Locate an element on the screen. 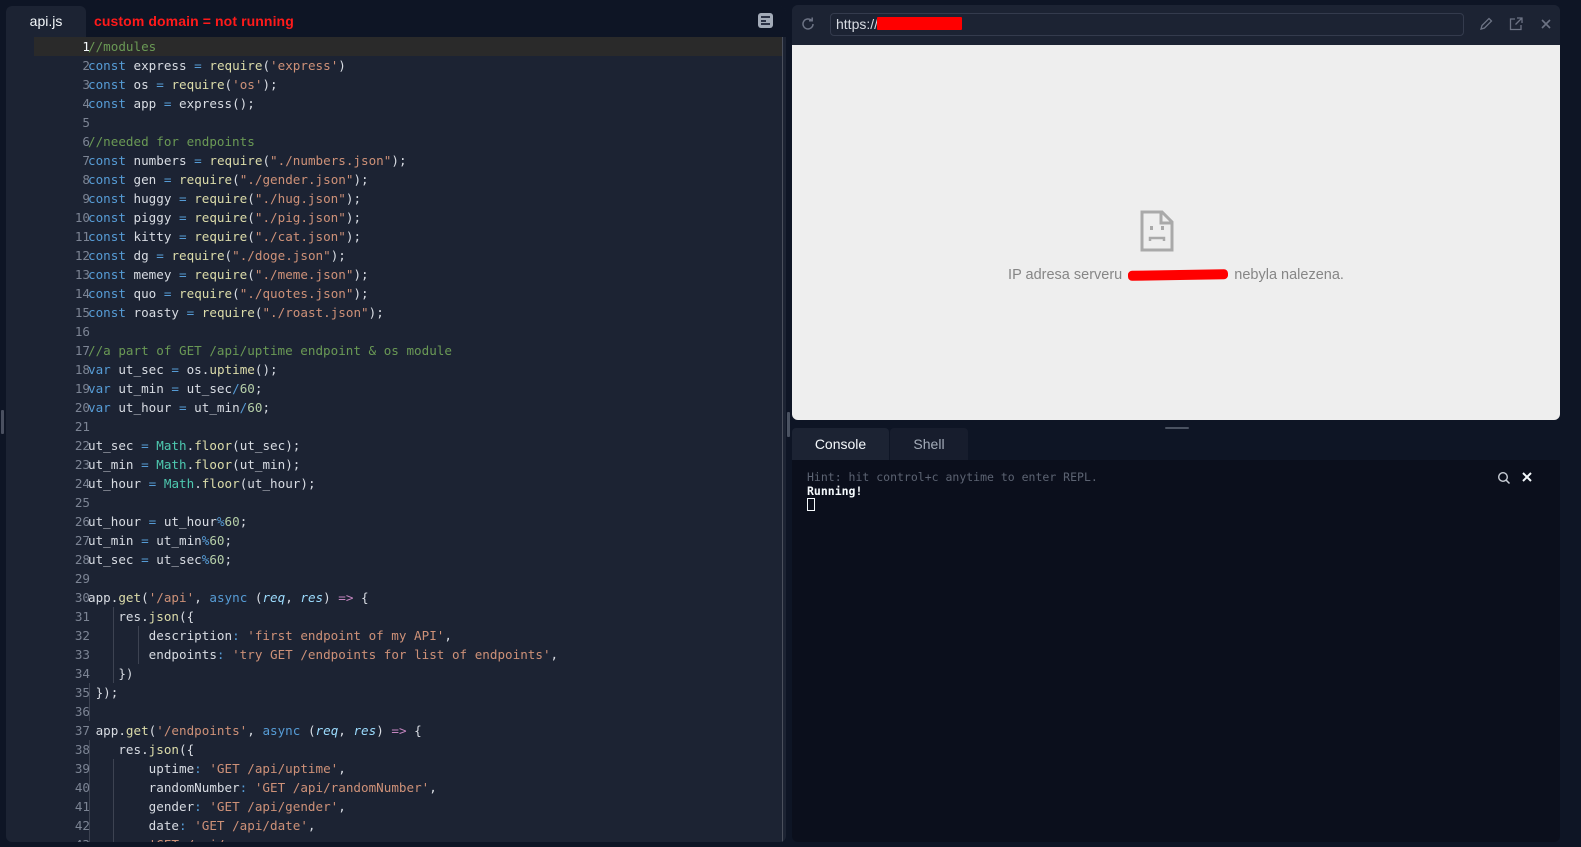  line-number: 14 is located at coordinates (62, 293).